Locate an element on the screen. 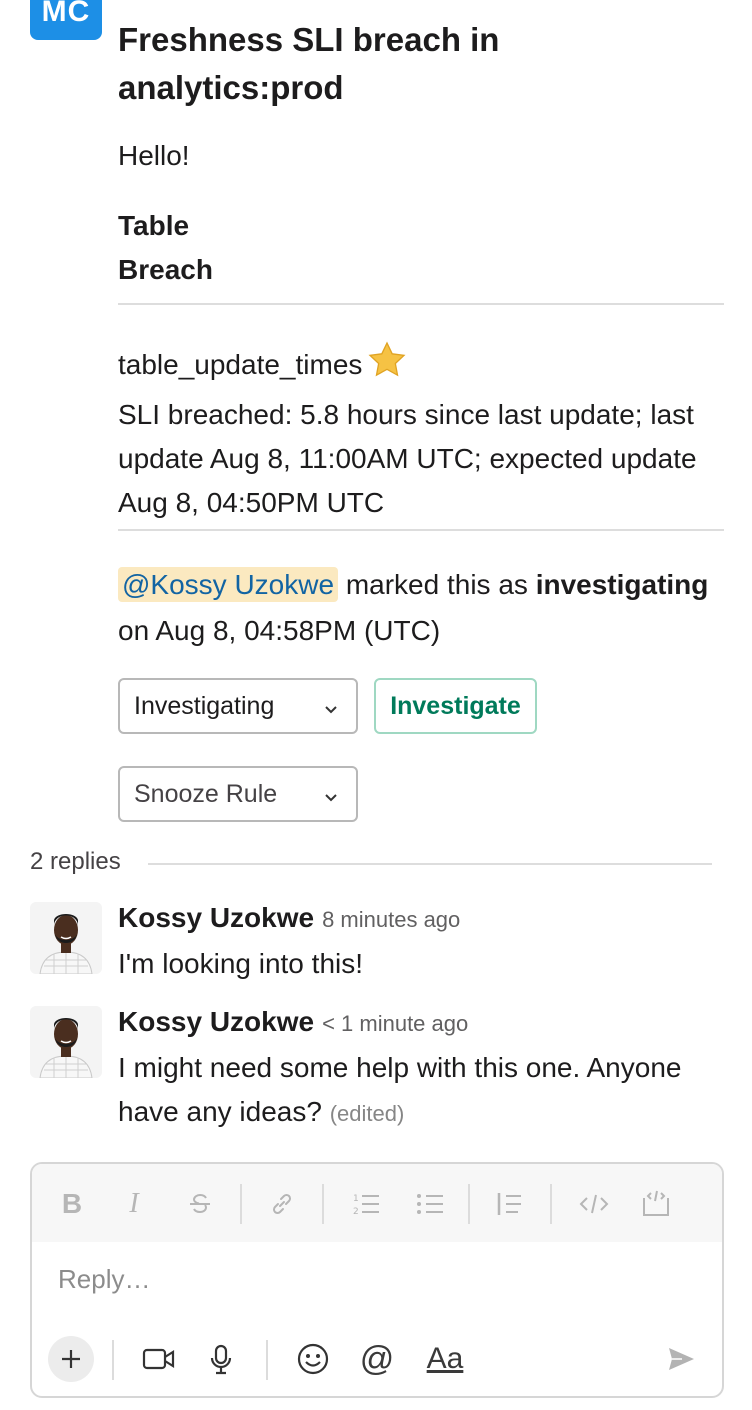 This screenshot has height=1410, width=752. status-word: investigating is located at coordinates (622, 584).